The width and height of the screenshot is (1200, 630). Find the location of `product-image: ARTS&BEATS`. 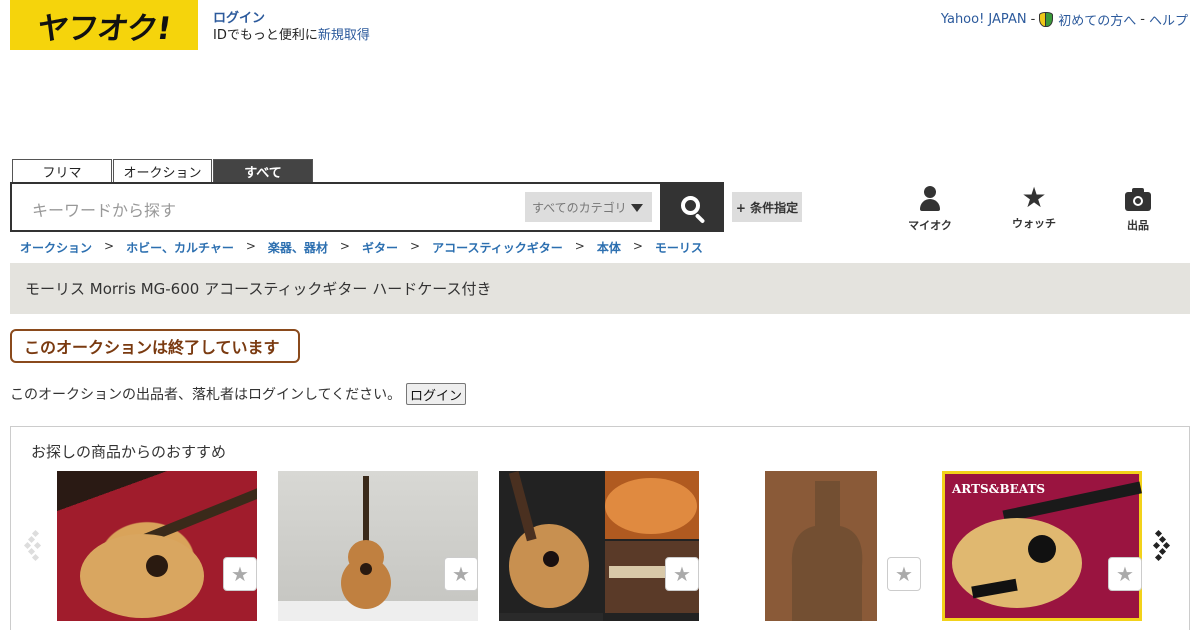

product-image: ARTS&BEATS is located at coordinates (1042, 546).